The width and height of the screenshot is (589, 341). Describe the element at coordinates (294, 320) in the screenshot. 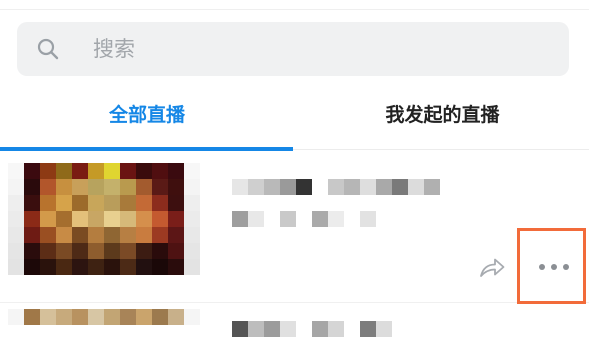

I see `live-list-item` at that location.